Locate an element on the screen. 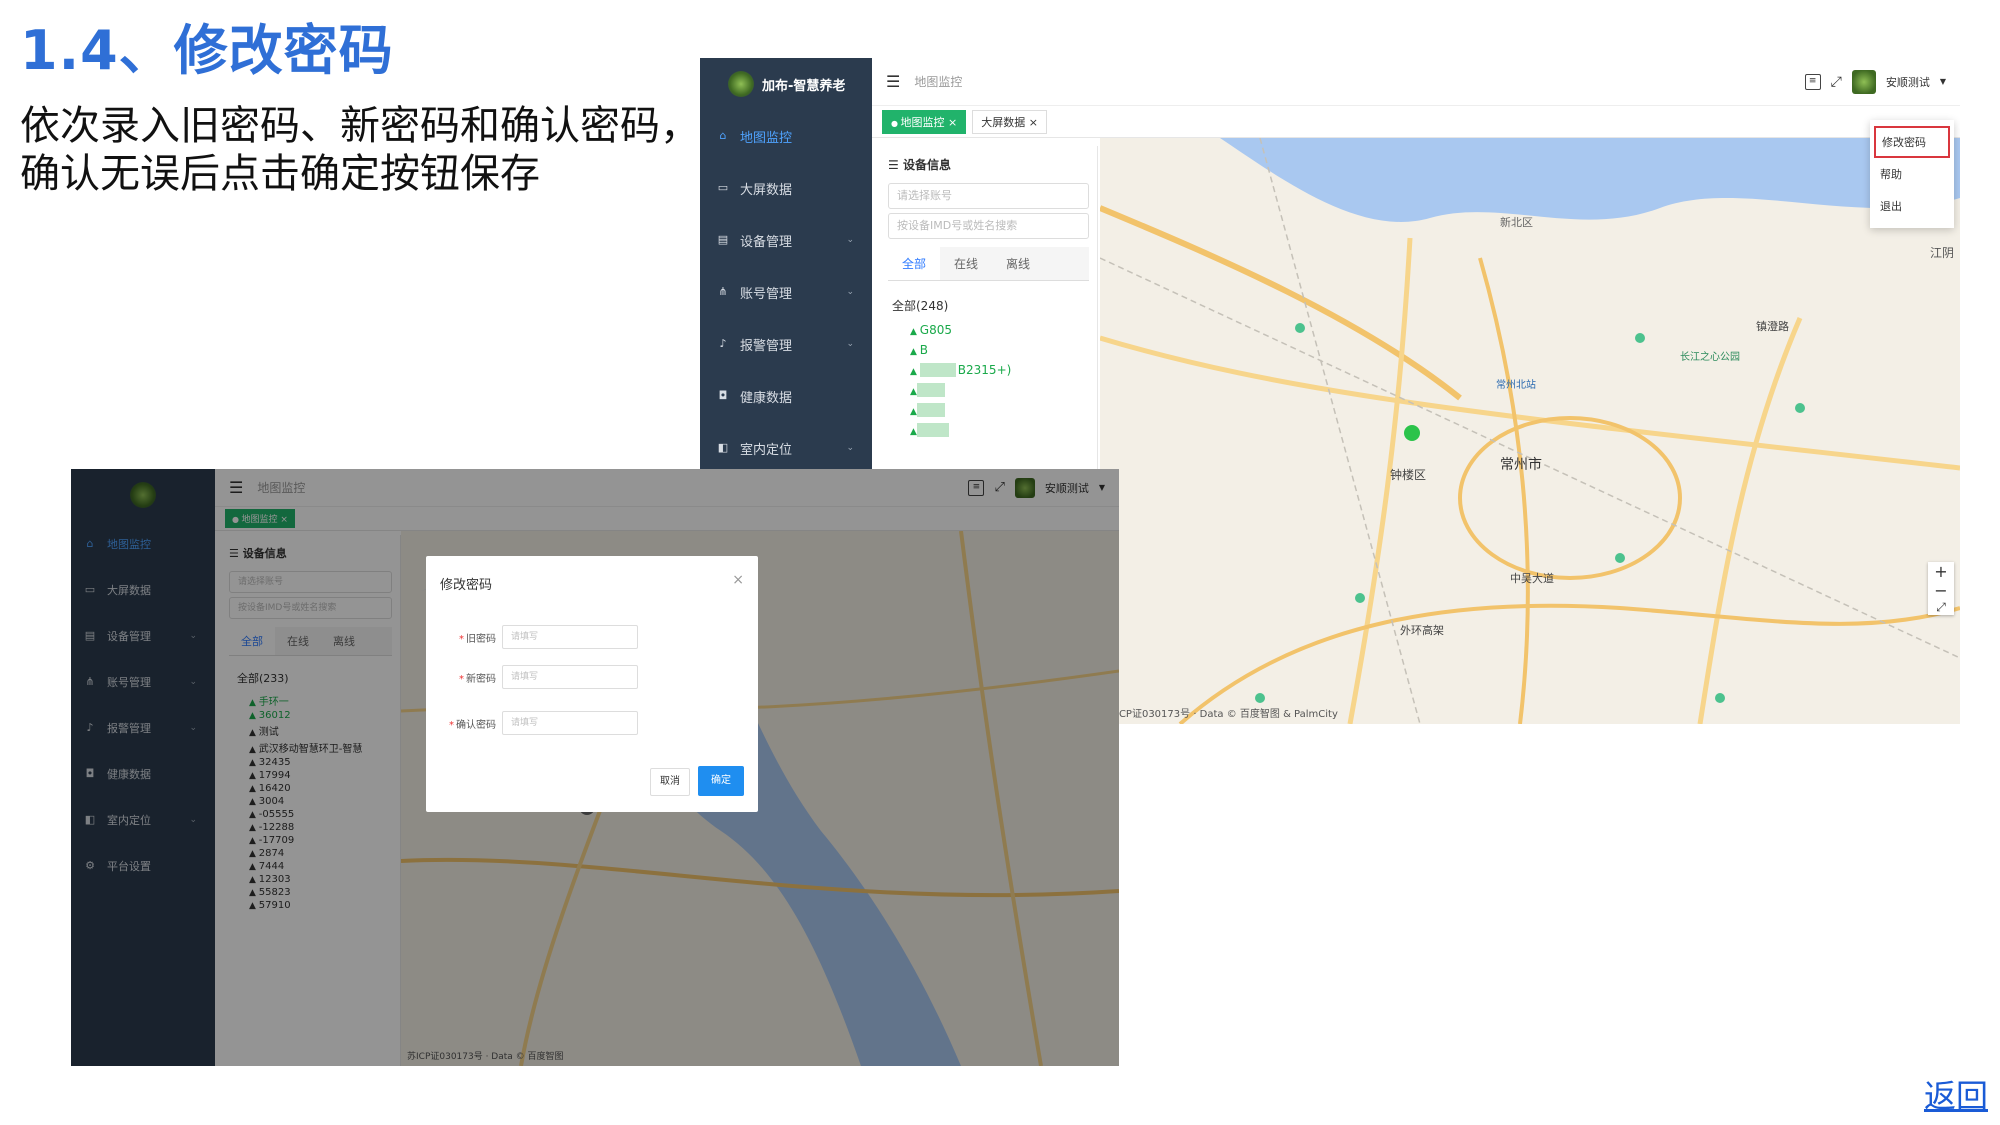  sidebar-item-alarm: ♪ 报警管理 ⌄ is located at coordinates (786, 344).